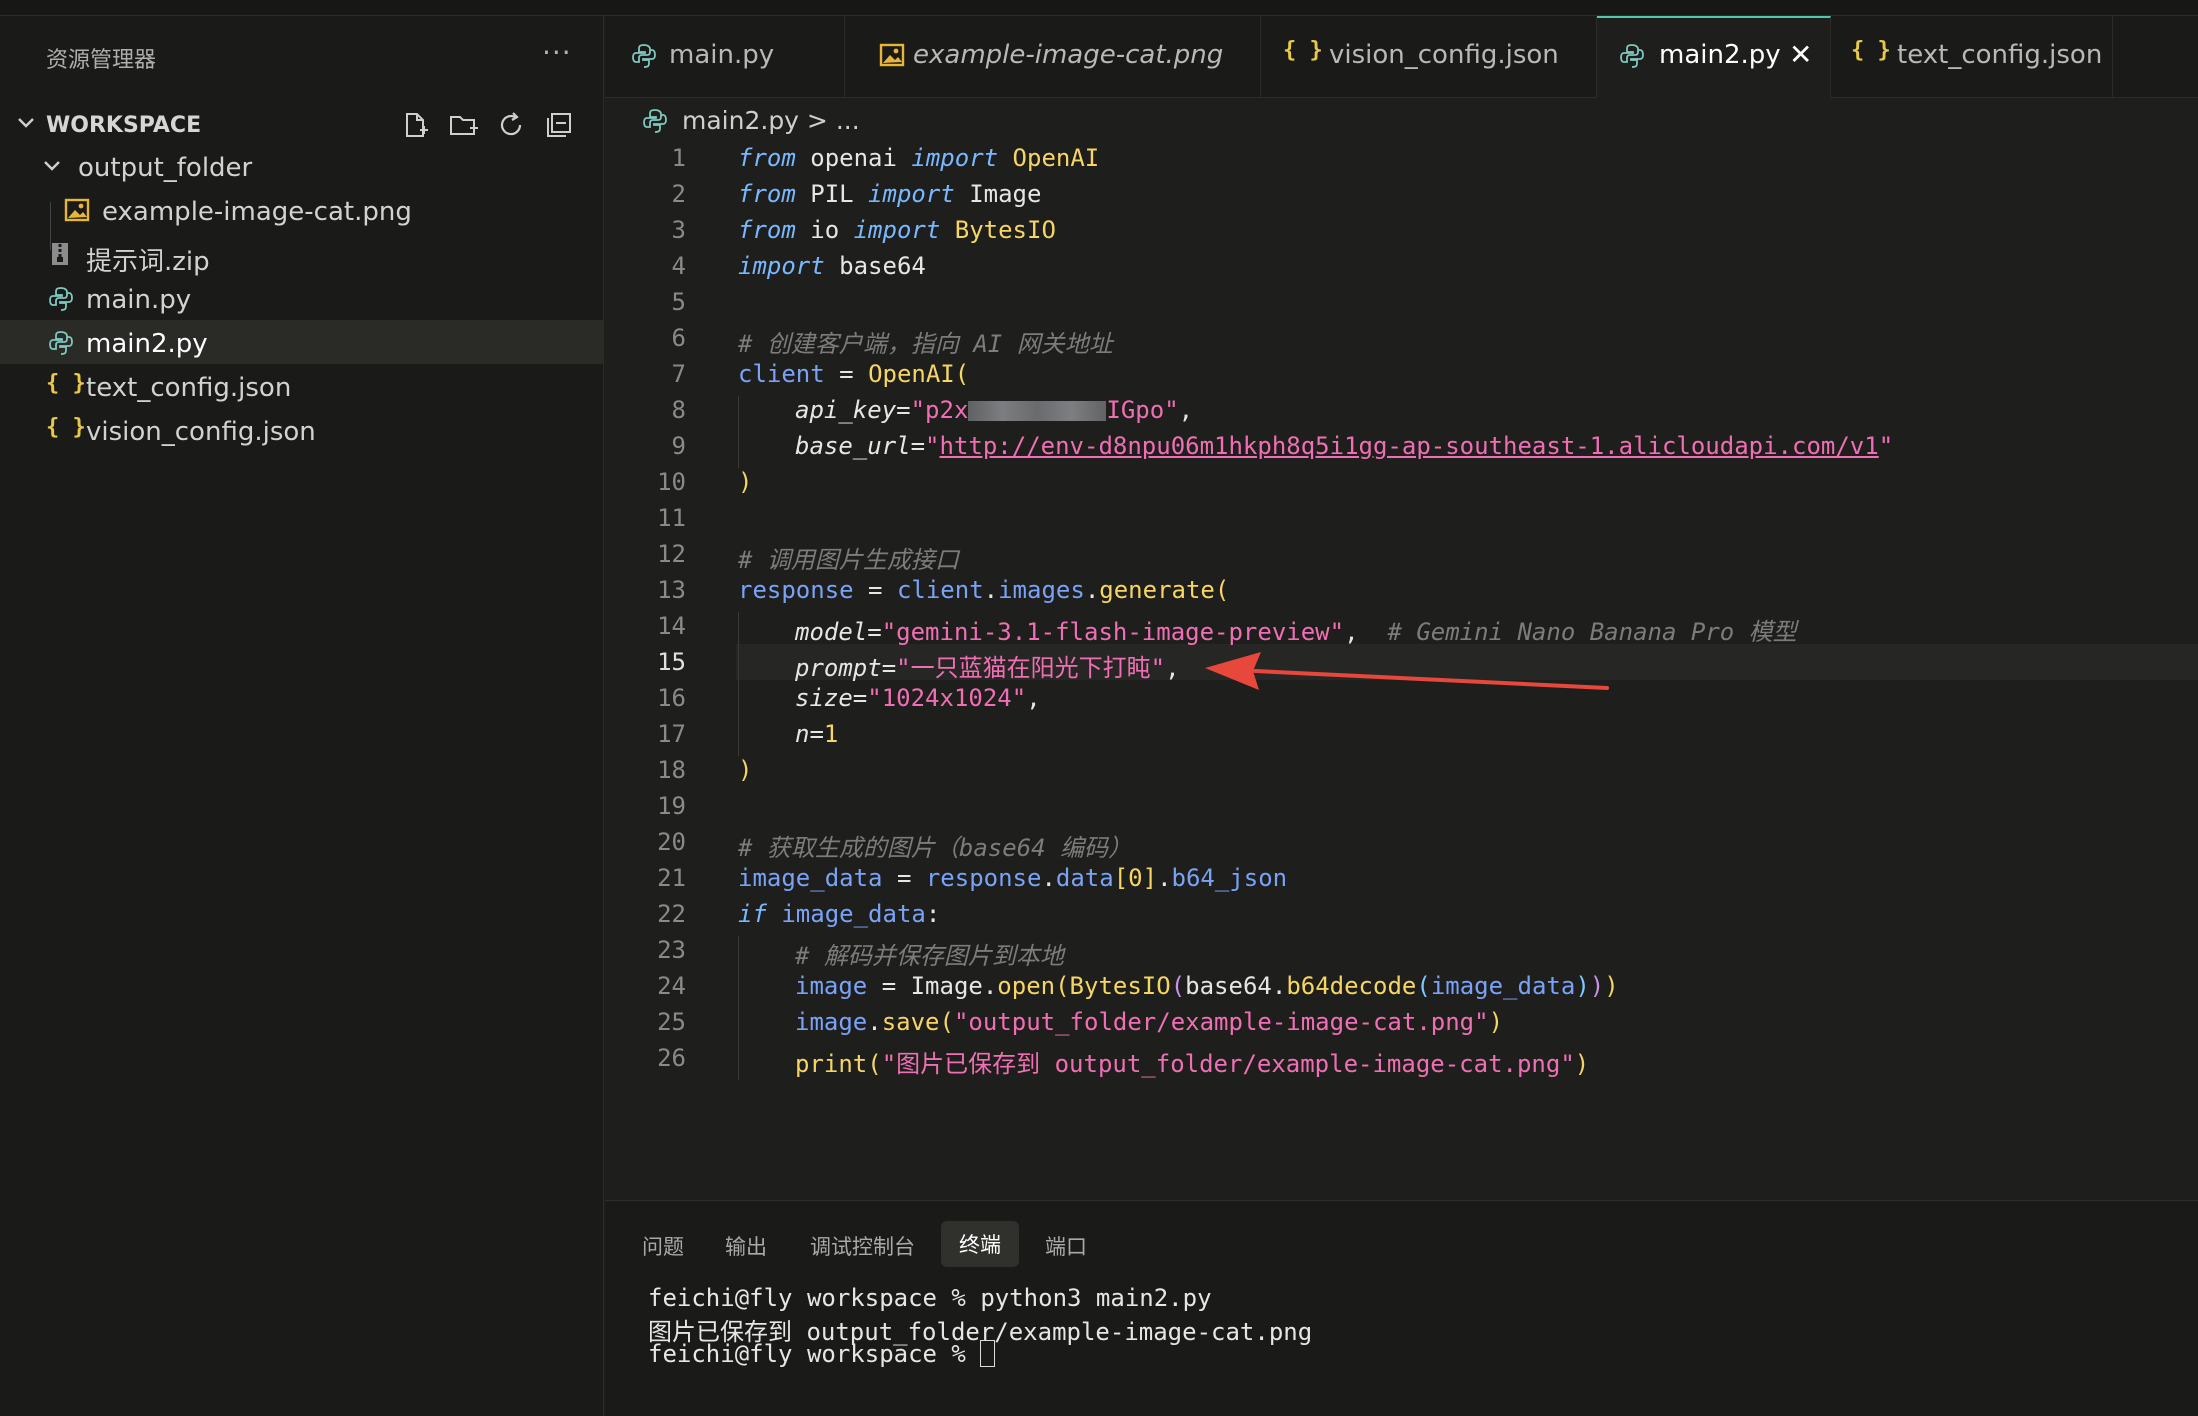 The image size is (2198, 1416). What do you see at coordinates (147, 344) in the screenshot?
I see `tree-item-label: main2.py` at bounding box center [147, 344].